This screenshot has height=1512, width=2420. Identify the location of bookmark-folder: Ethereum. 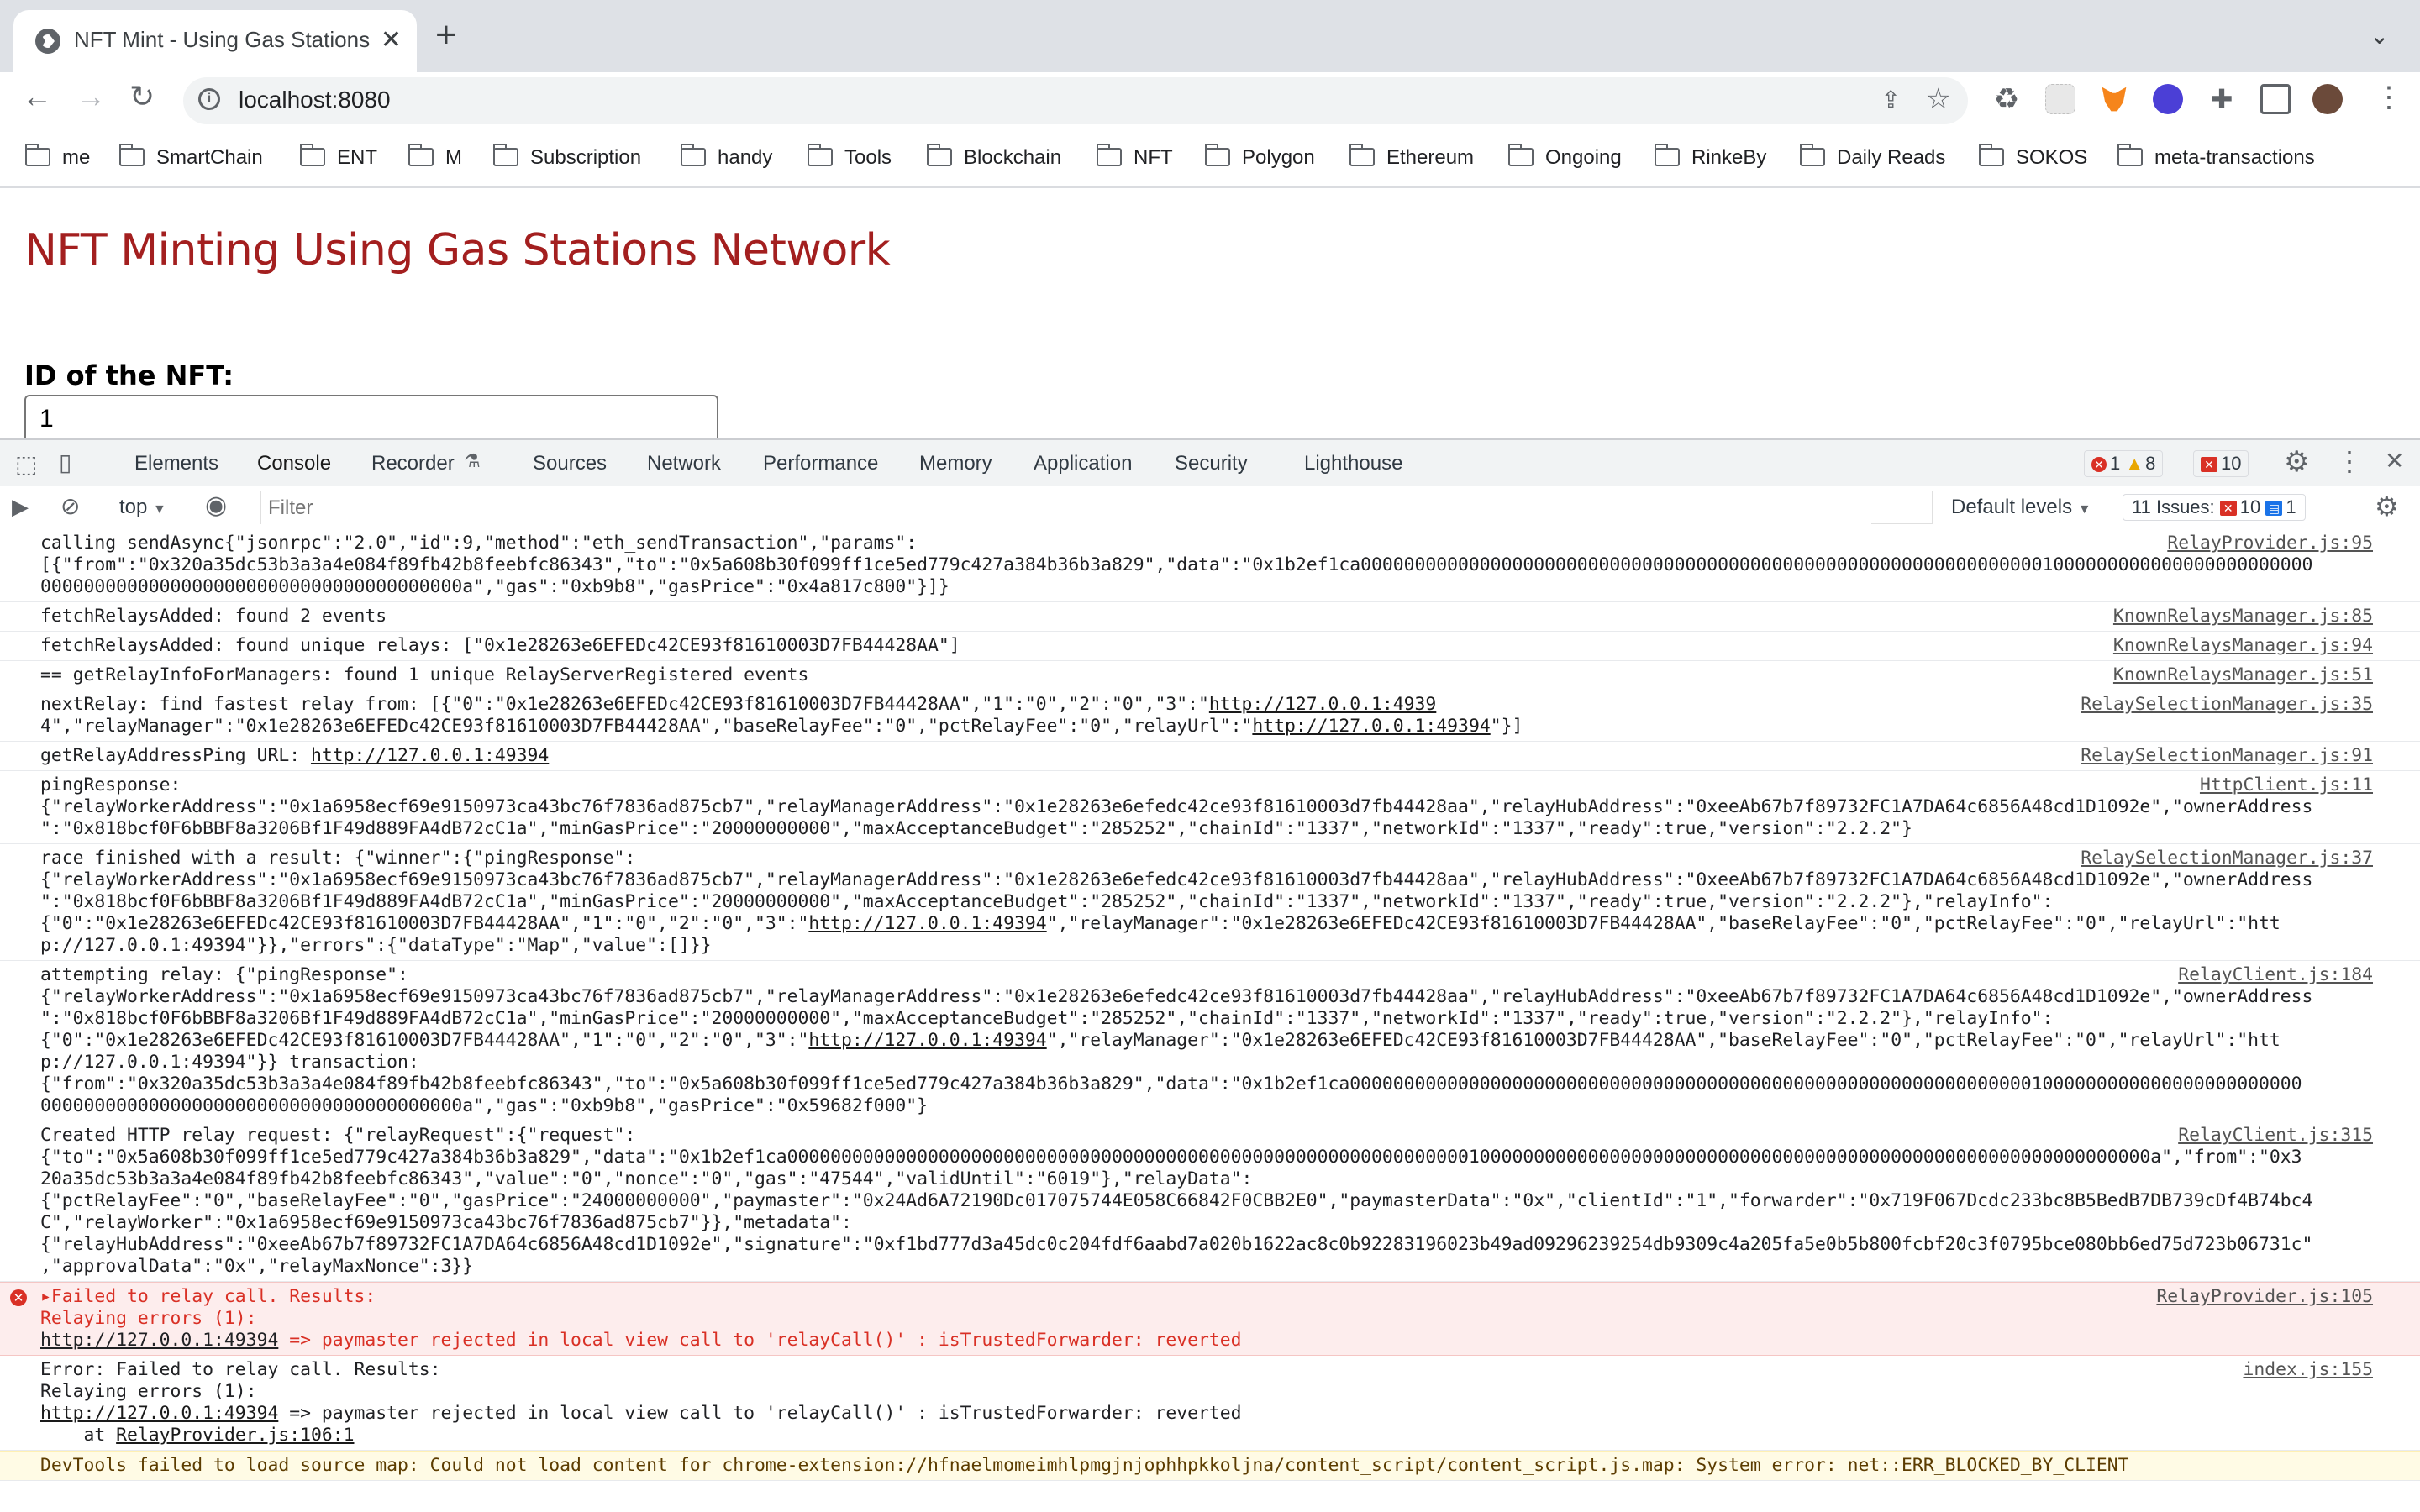
(1411, 157).